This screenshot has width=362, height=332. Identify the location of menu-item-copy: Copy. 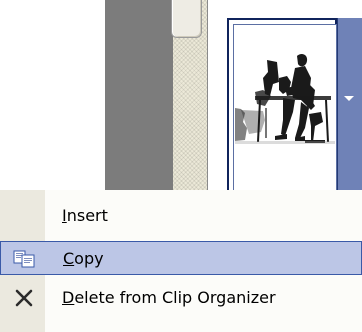
(181, 258).